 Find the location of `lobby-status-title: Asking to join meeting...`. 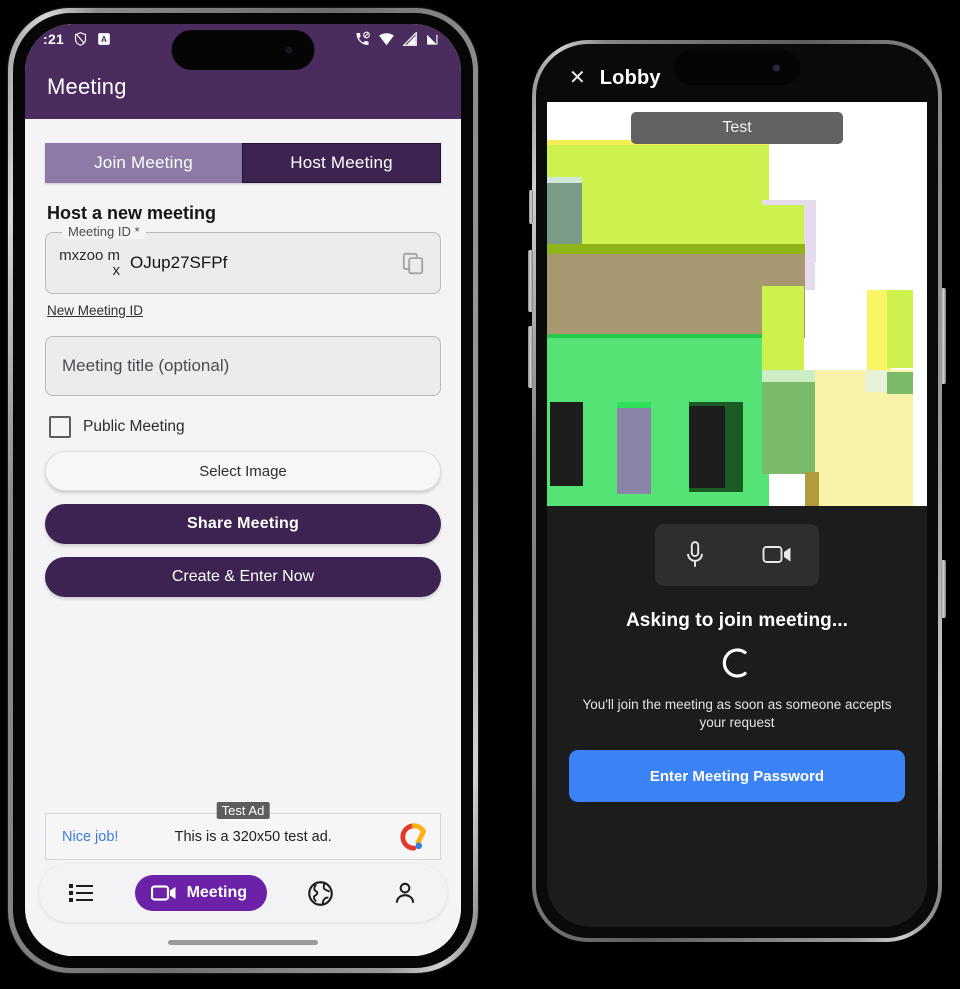

lobby-status-title: Asking to join meeting... is located at coordinates (737, 620).